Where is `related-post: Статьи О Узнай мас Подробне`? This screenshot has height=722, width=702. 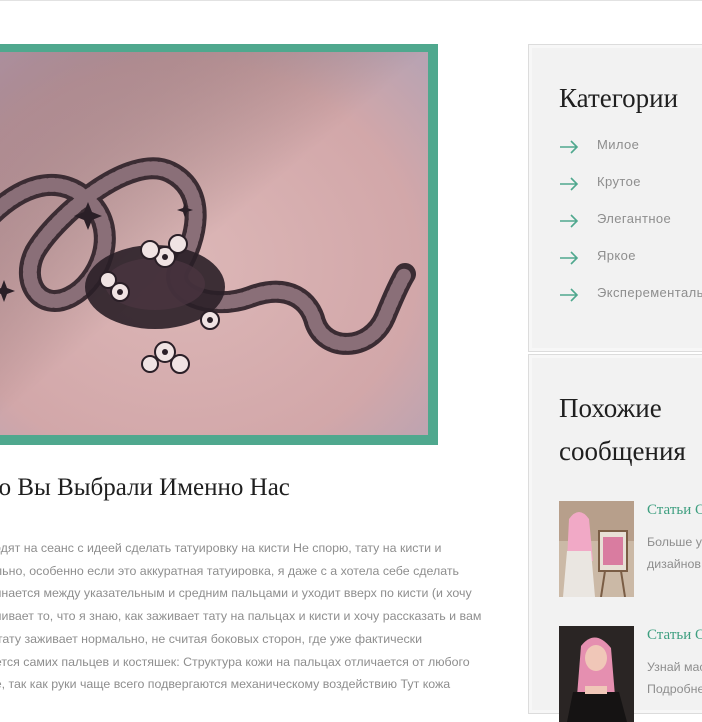
related-post: Статьи О Узнай мас Подробне is located at coordinates (630, 674).